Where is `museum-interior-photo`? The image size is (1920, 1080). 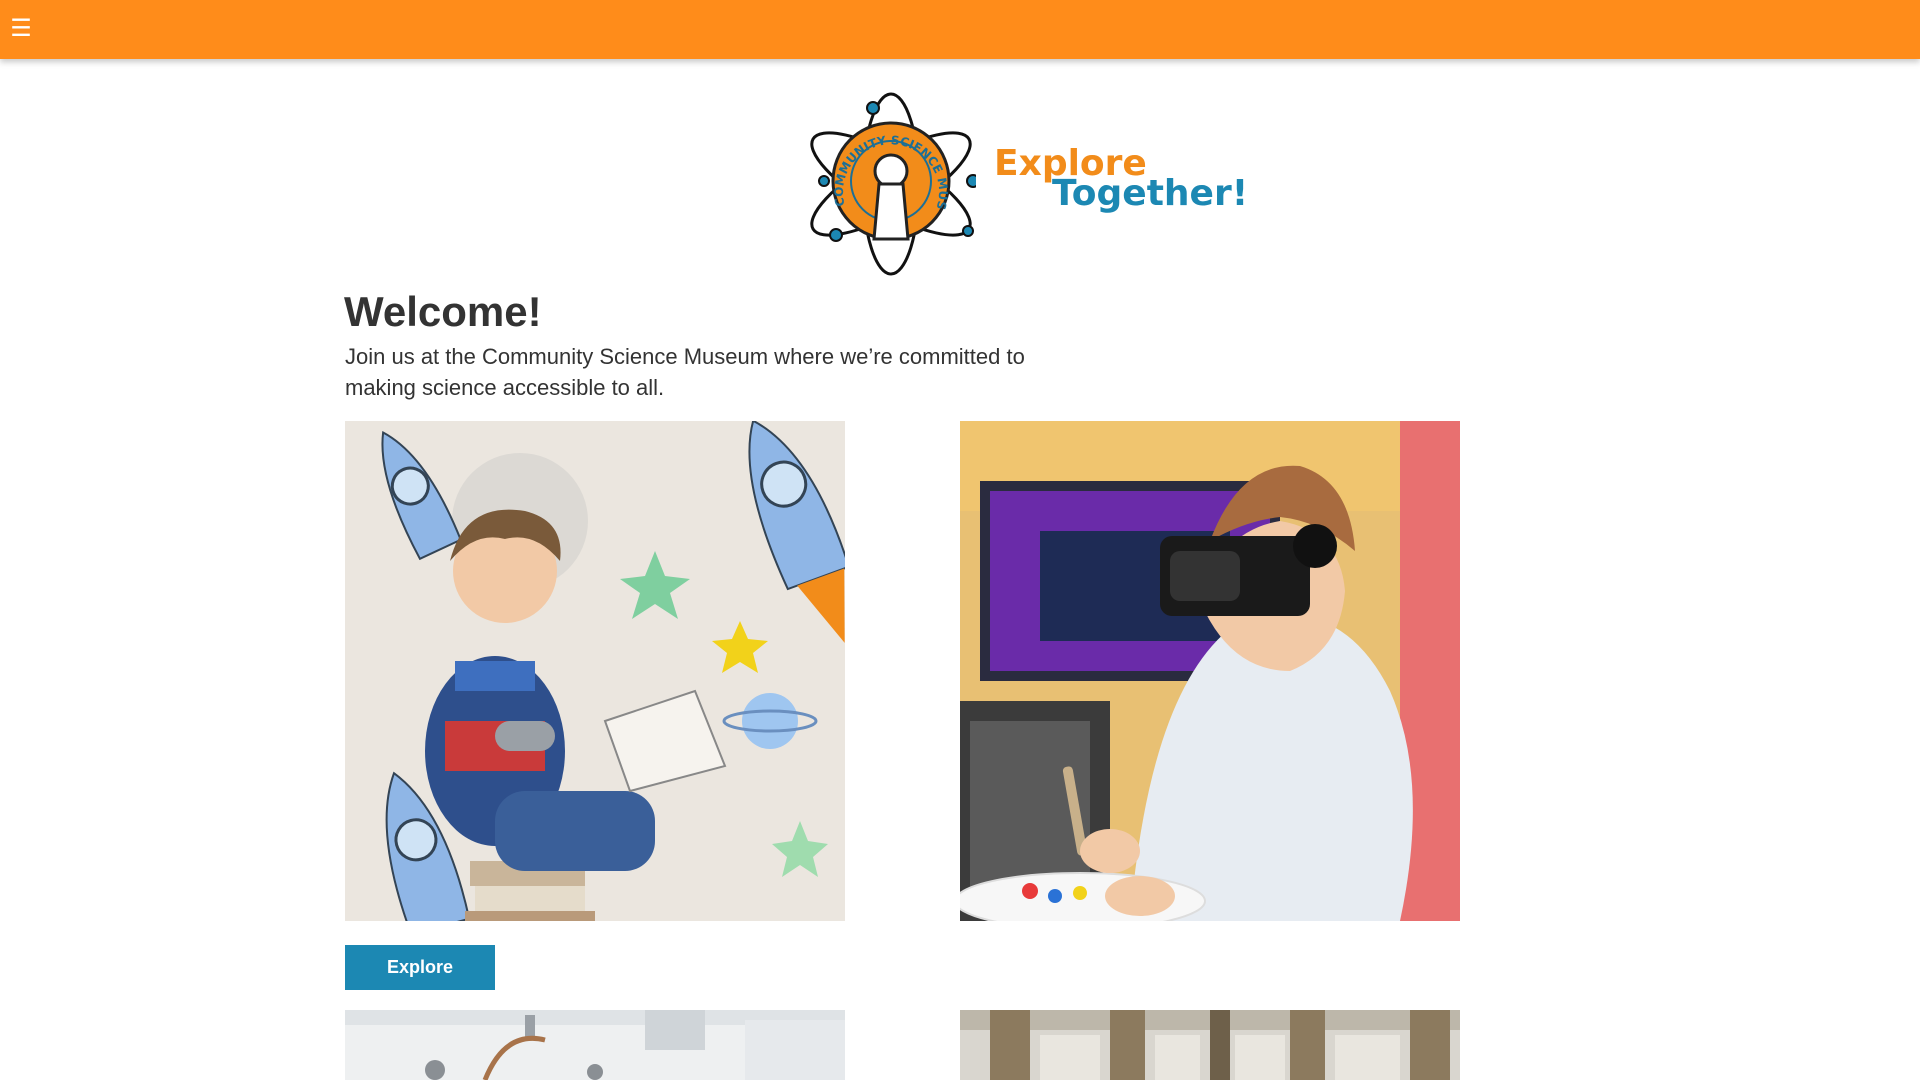 museum-interior-photo is located at coordinates (595, 1045).